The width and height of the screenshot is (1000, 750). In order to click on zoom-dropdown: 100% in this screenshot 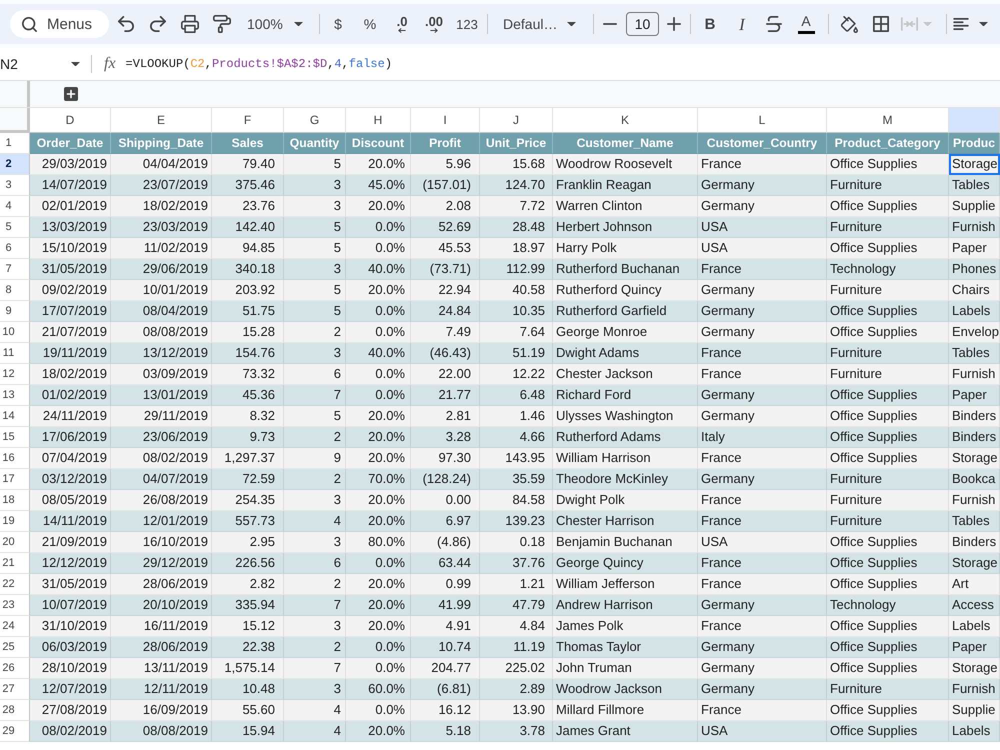, I will do `click(274, 24)`.